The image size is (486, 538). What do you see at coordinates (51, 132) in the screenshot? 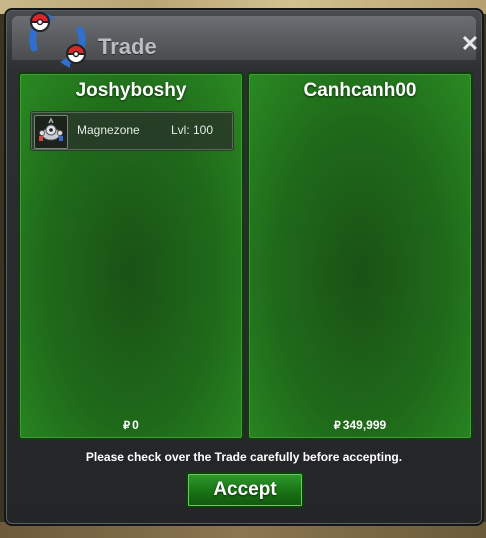
I see `magnezone-icon` at bounding box center [51, 132].